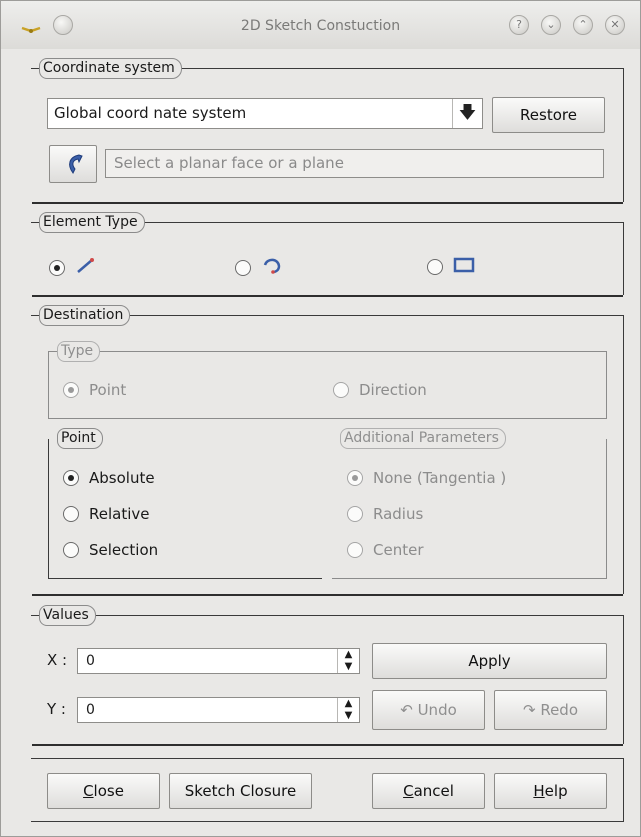  I want to click on close-button: Close, so click(103, 791).